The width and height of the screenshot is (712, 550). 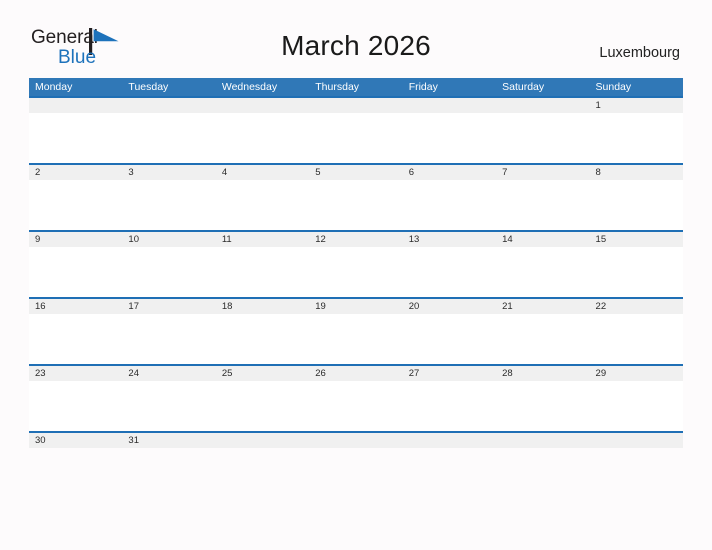 I want to click on day-cell: 19, so click(x=355, y=306).